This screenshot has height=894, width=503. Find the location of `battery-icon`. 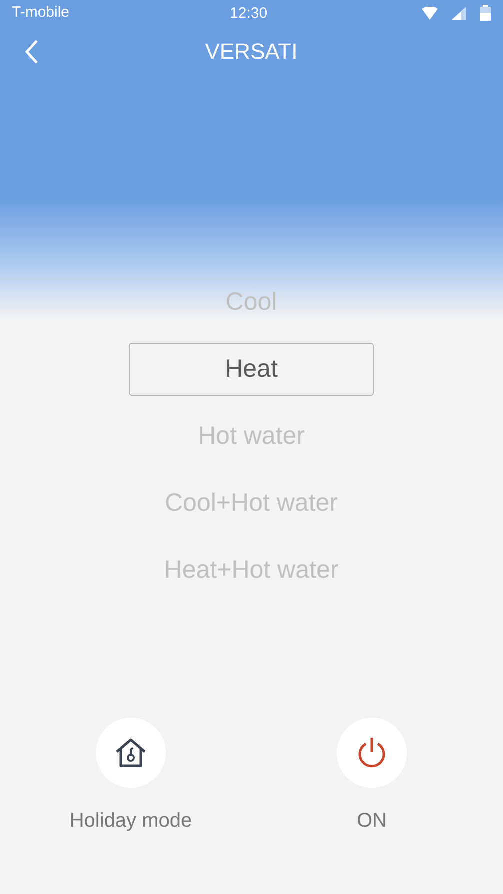

battery-icon is located at coordinates (485, 13).